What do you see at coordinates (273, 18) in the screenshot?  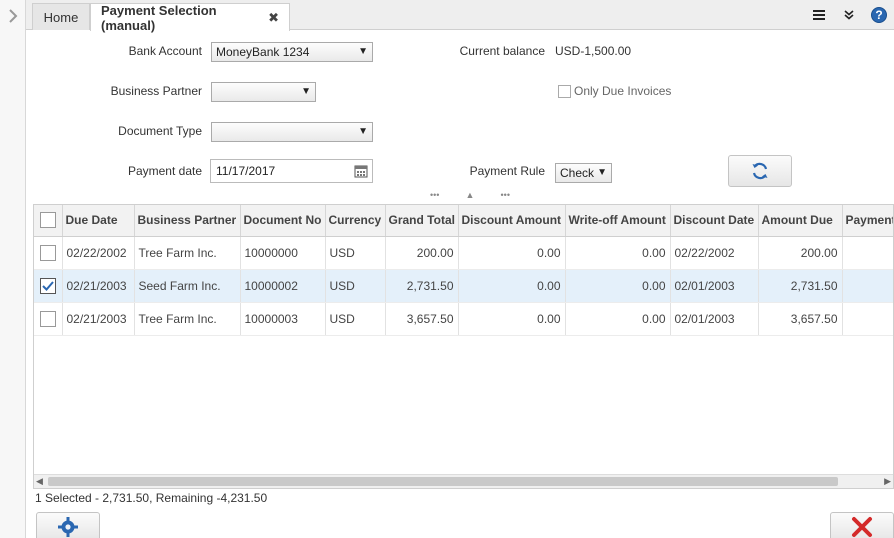 I see `close-tab-icon: ✖` at bounding box center [273, 18].